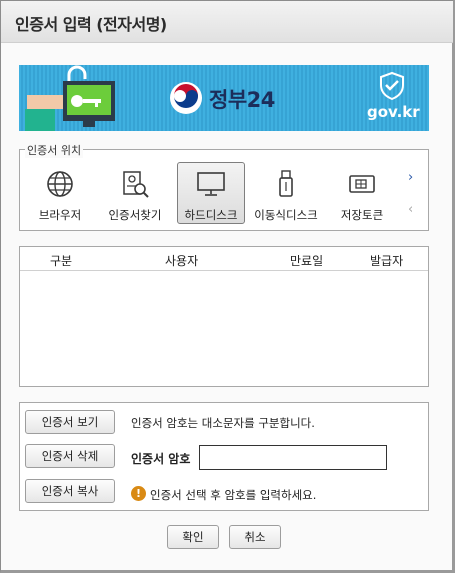 Image resolution: width=455 pixels, height=573 pixels. What do you see at coordinates (60, 184) in the screenshot?
I see `globe-icon` at bounding box center [60, 184].